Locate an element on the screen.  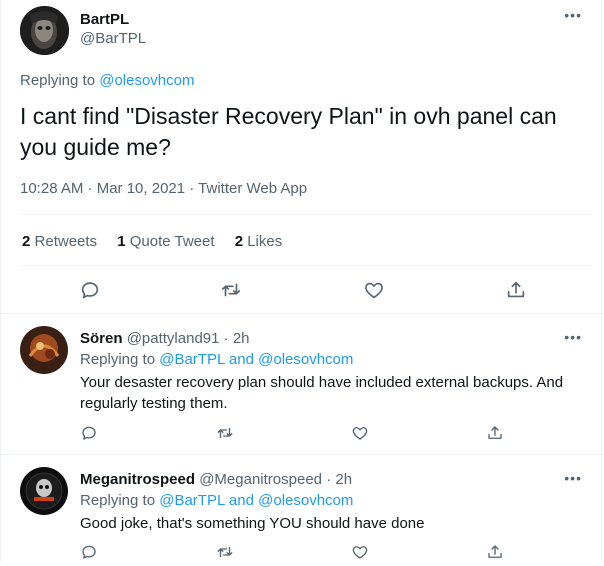
reply-header: Sören @pattyland91 · 2h is located at coordinates (165, 339).